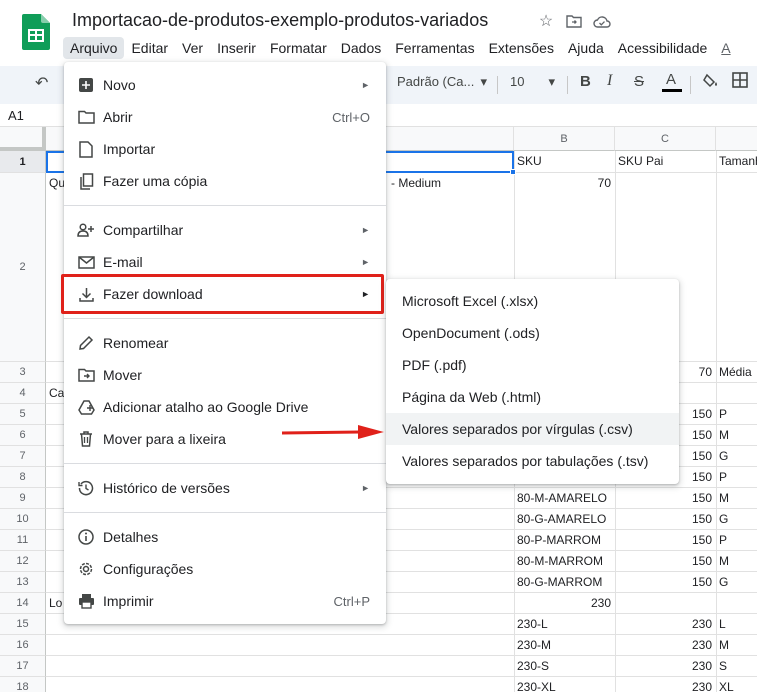  Describe the element at coordinates (521, 48) in the screenshot. I see `menu-extensoes: Extensões` at that location.